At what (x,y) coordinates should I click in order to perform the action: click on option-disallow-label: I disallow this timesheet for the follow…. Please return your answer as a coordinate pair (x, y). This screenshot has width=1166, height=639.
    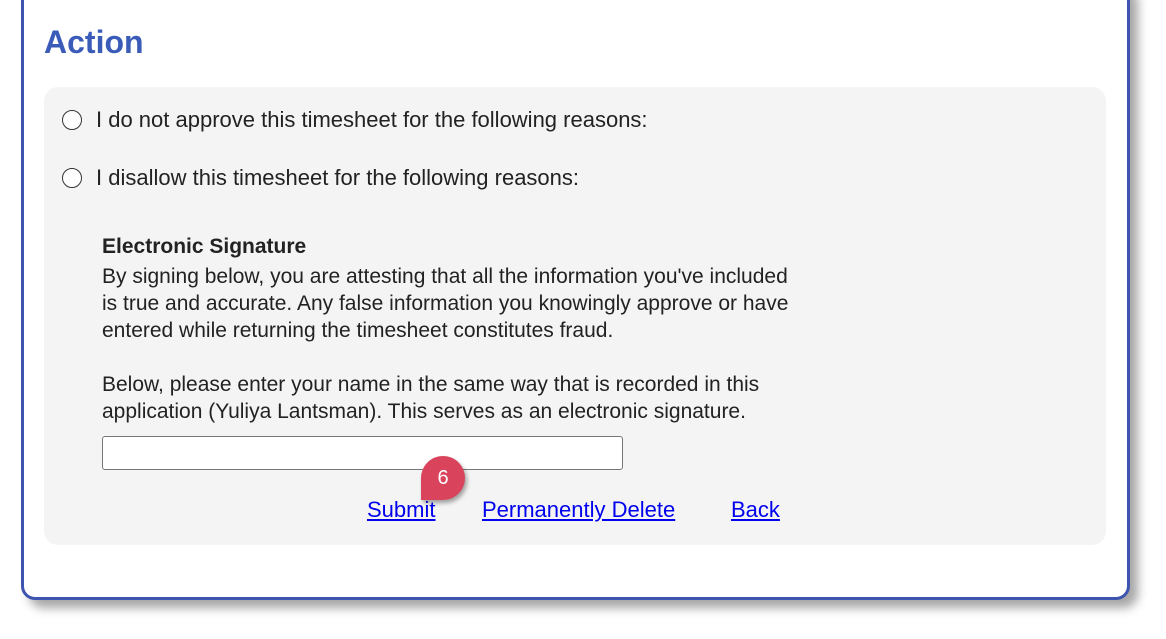
    Looking at the image, I should click on (338, 177).